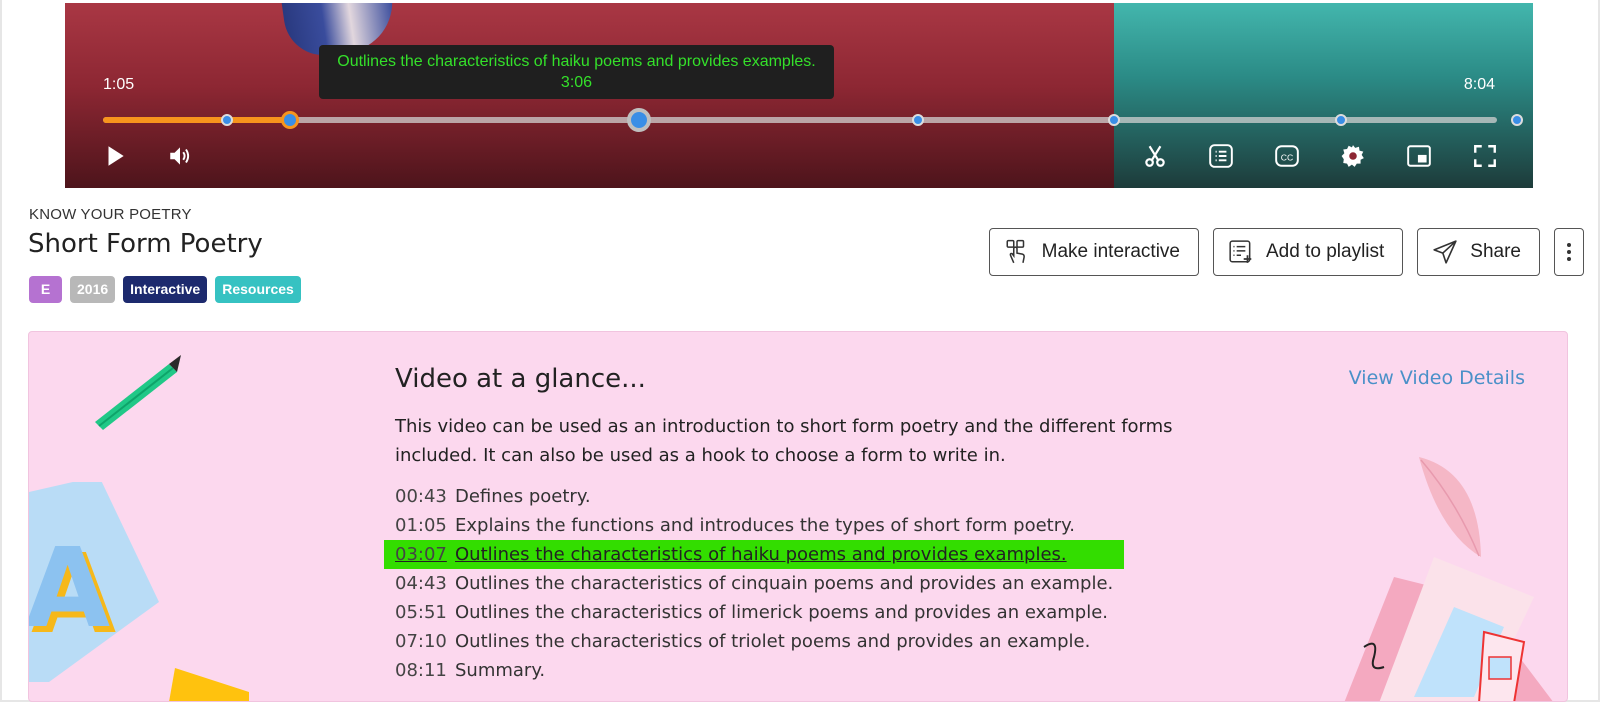  What do you see at coordinates (1325, 251) in the screenshot?
I see `add-to-playlist-label: Add to playlist` at bounding box center [1325, 251].